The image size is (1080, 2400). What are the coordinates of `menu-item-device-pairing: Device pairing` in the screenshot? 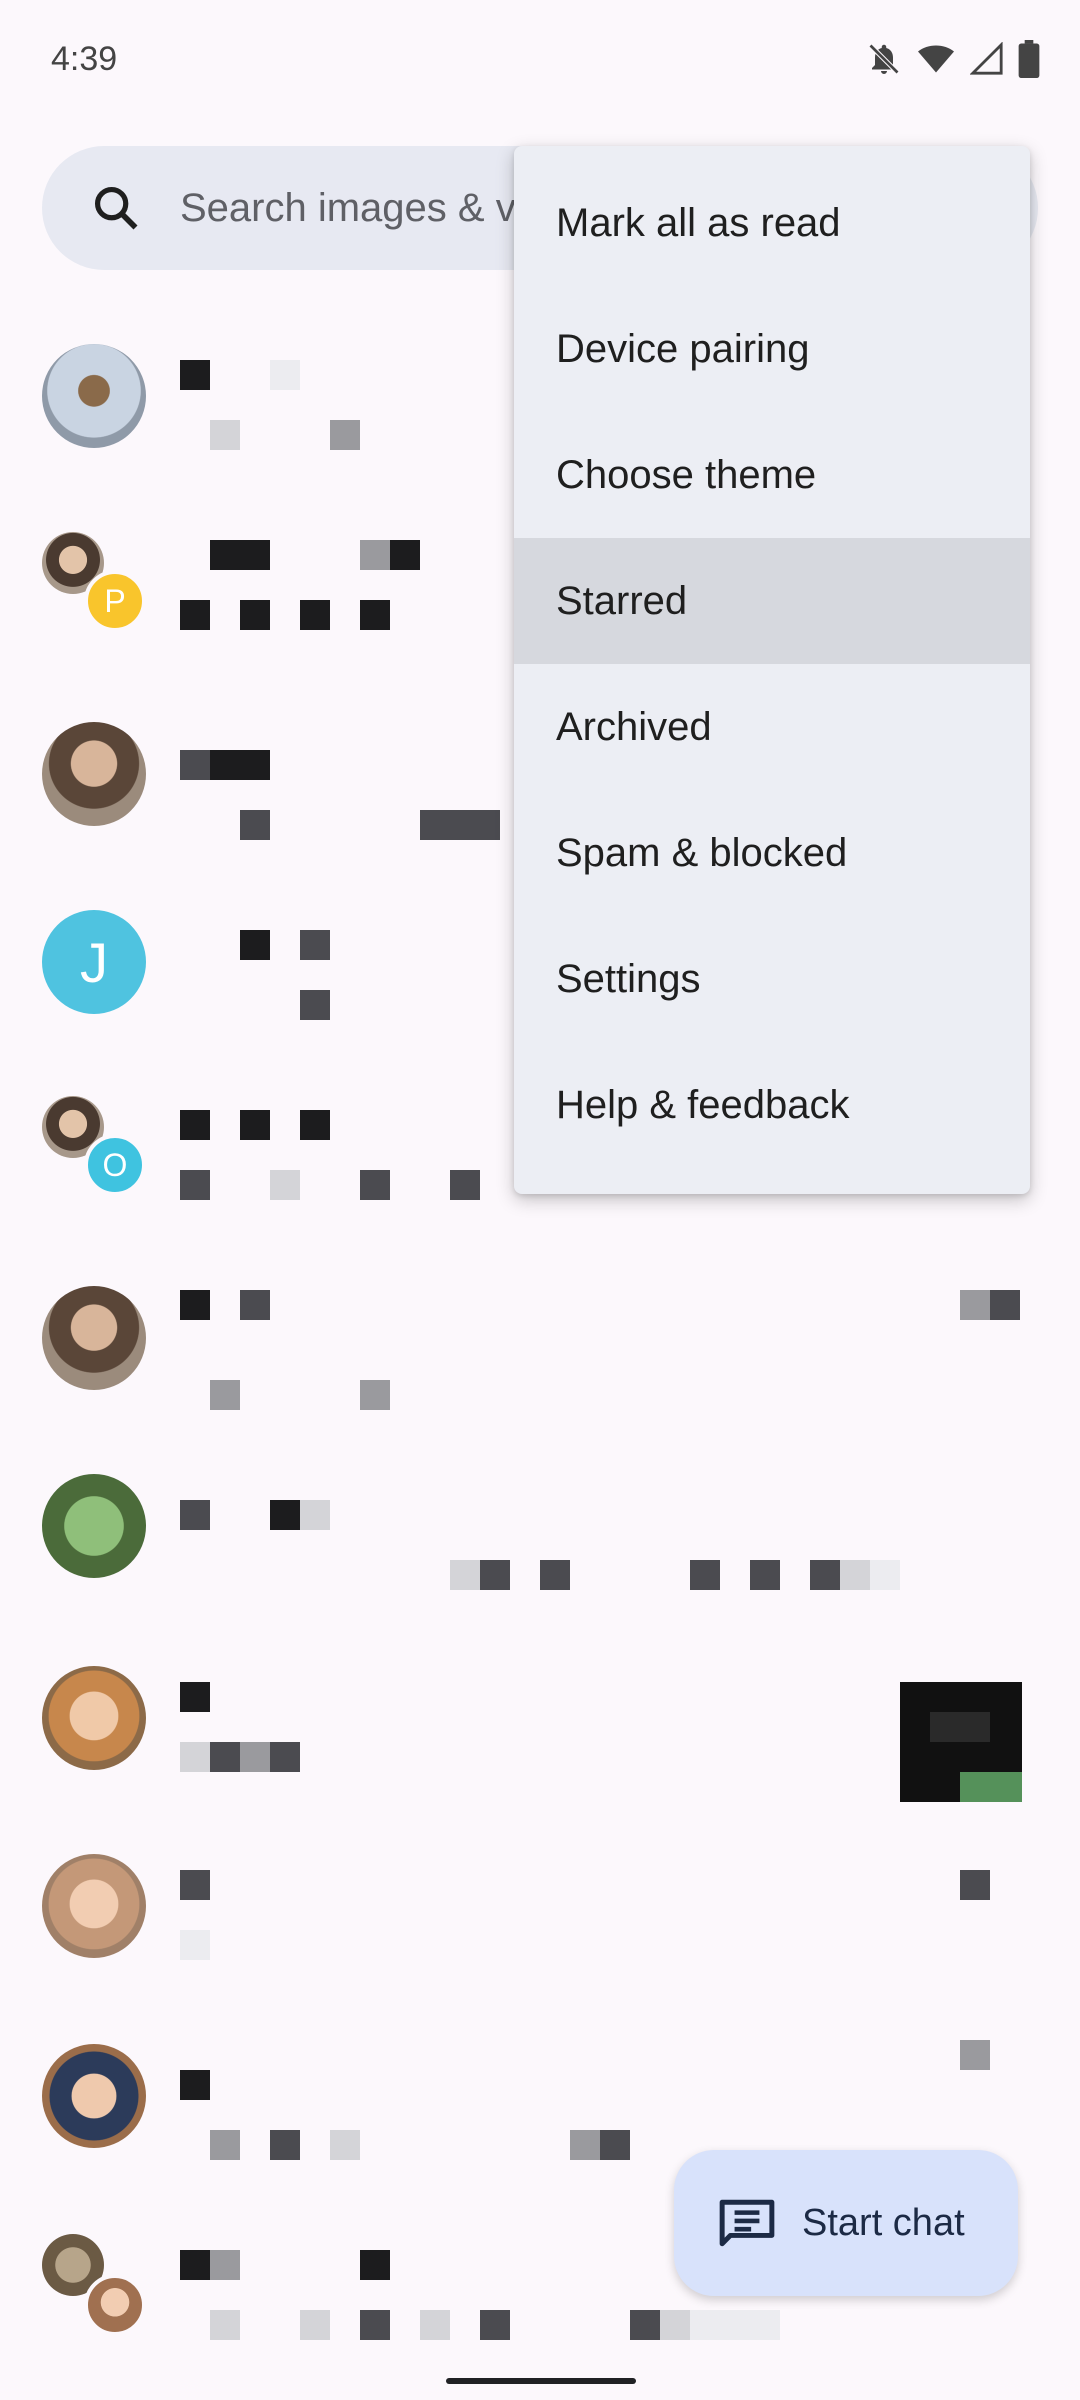 It's located at (772, 349).